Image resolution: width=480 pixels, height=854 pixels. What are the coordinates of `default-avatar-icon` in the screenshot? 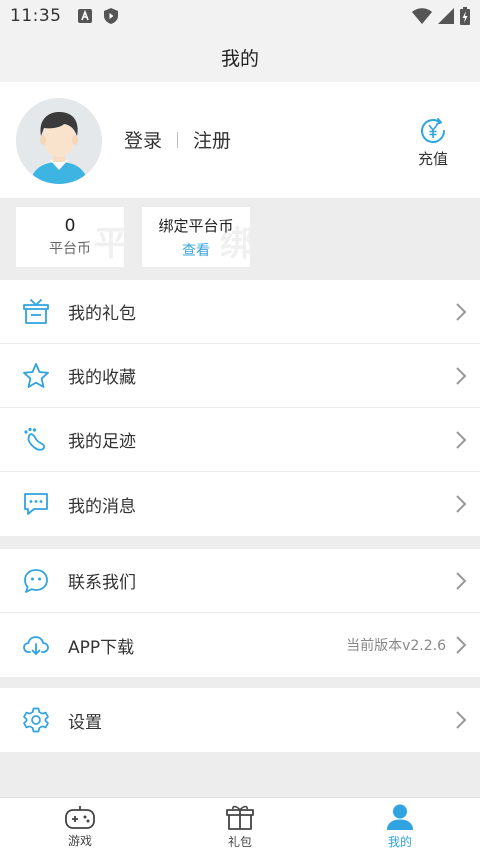 It's located at (59, 141).